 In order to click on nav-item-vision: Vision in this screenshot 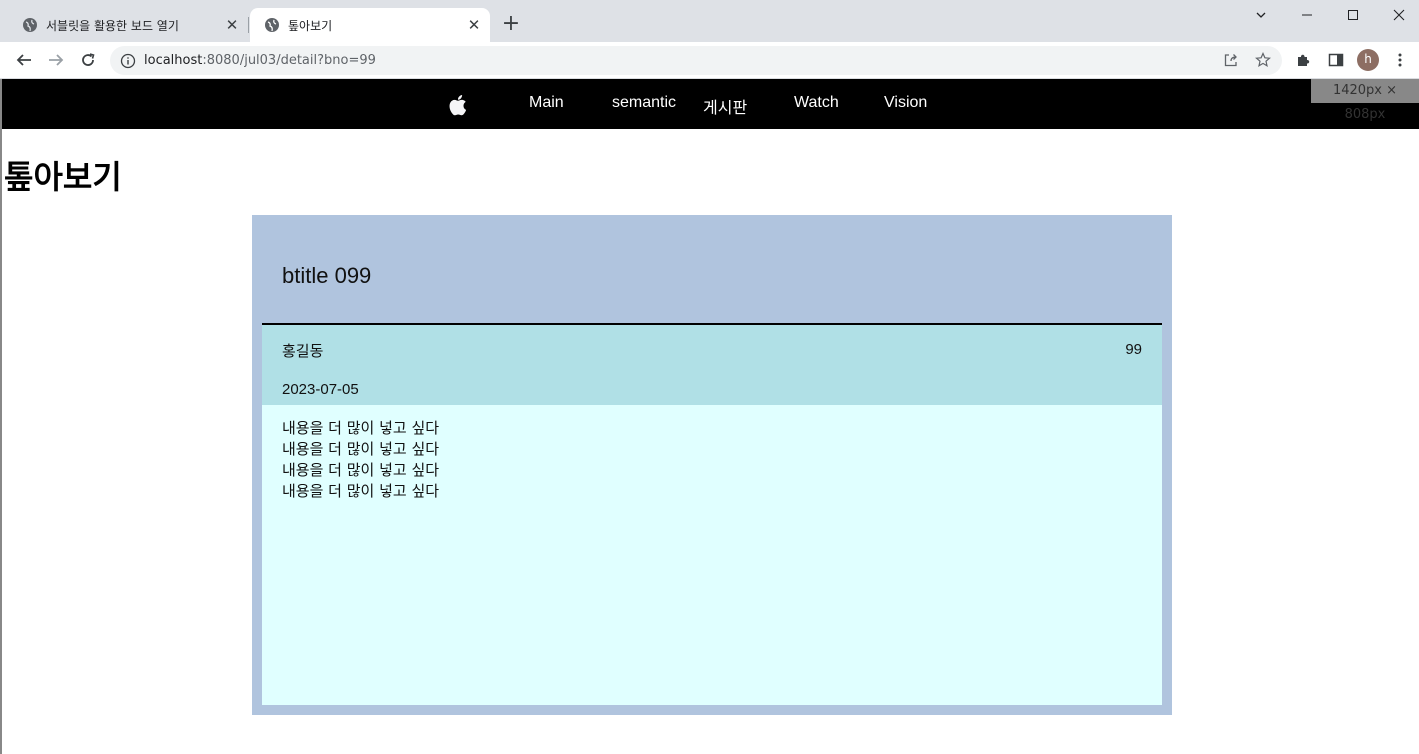, I will do `click(905, 103)`.